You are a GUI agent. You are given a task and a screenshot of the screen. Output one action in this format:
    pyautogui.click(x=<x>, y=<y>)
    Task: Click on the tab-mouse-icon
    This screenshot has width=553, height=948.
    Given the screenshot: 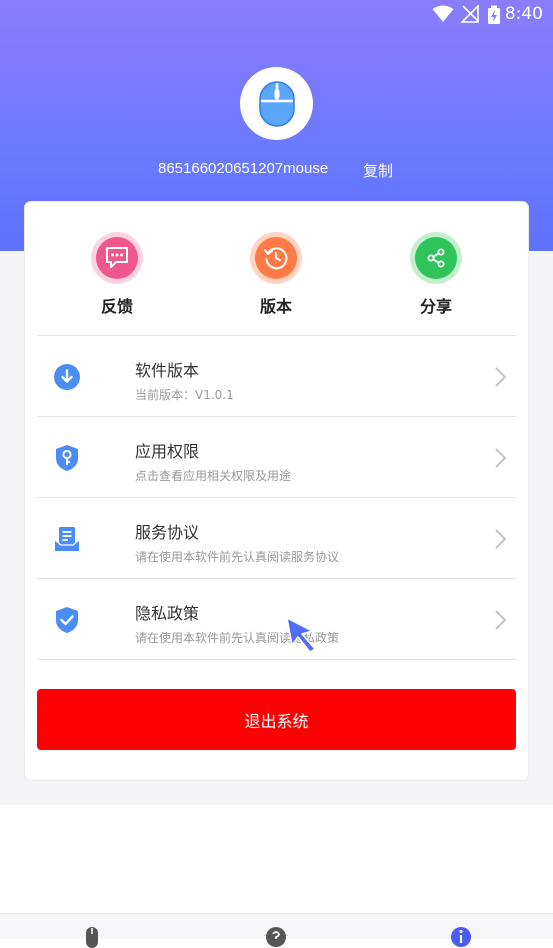 What is the action you would take?
    pyautogui.click(x=92, y=937)
    